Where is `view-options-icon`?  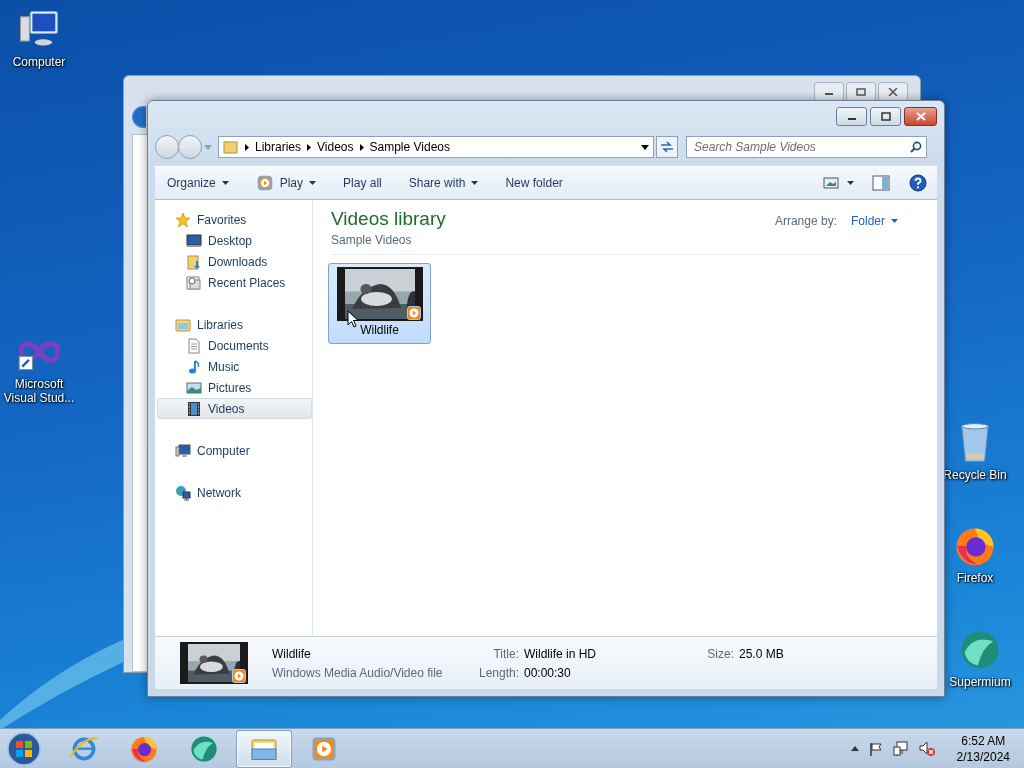 view-options-icon is located at coordinates (831, 183).